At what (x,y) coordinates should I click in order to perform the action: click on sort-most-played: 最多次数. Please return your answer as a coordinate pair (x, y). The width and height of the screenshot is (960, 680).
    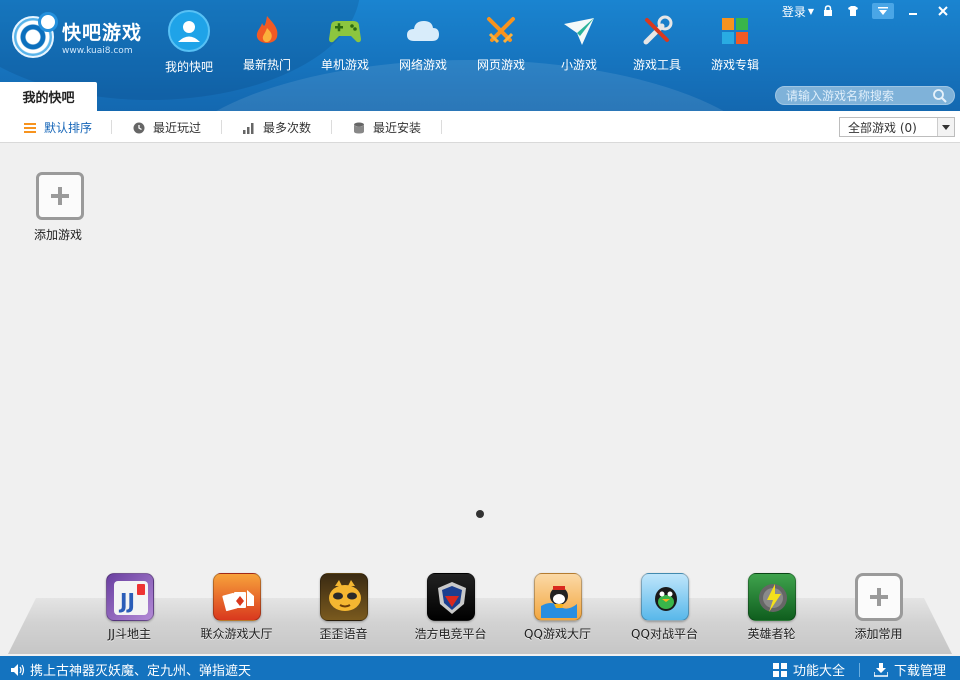
    Looking at the image, I should click on (277, 127).